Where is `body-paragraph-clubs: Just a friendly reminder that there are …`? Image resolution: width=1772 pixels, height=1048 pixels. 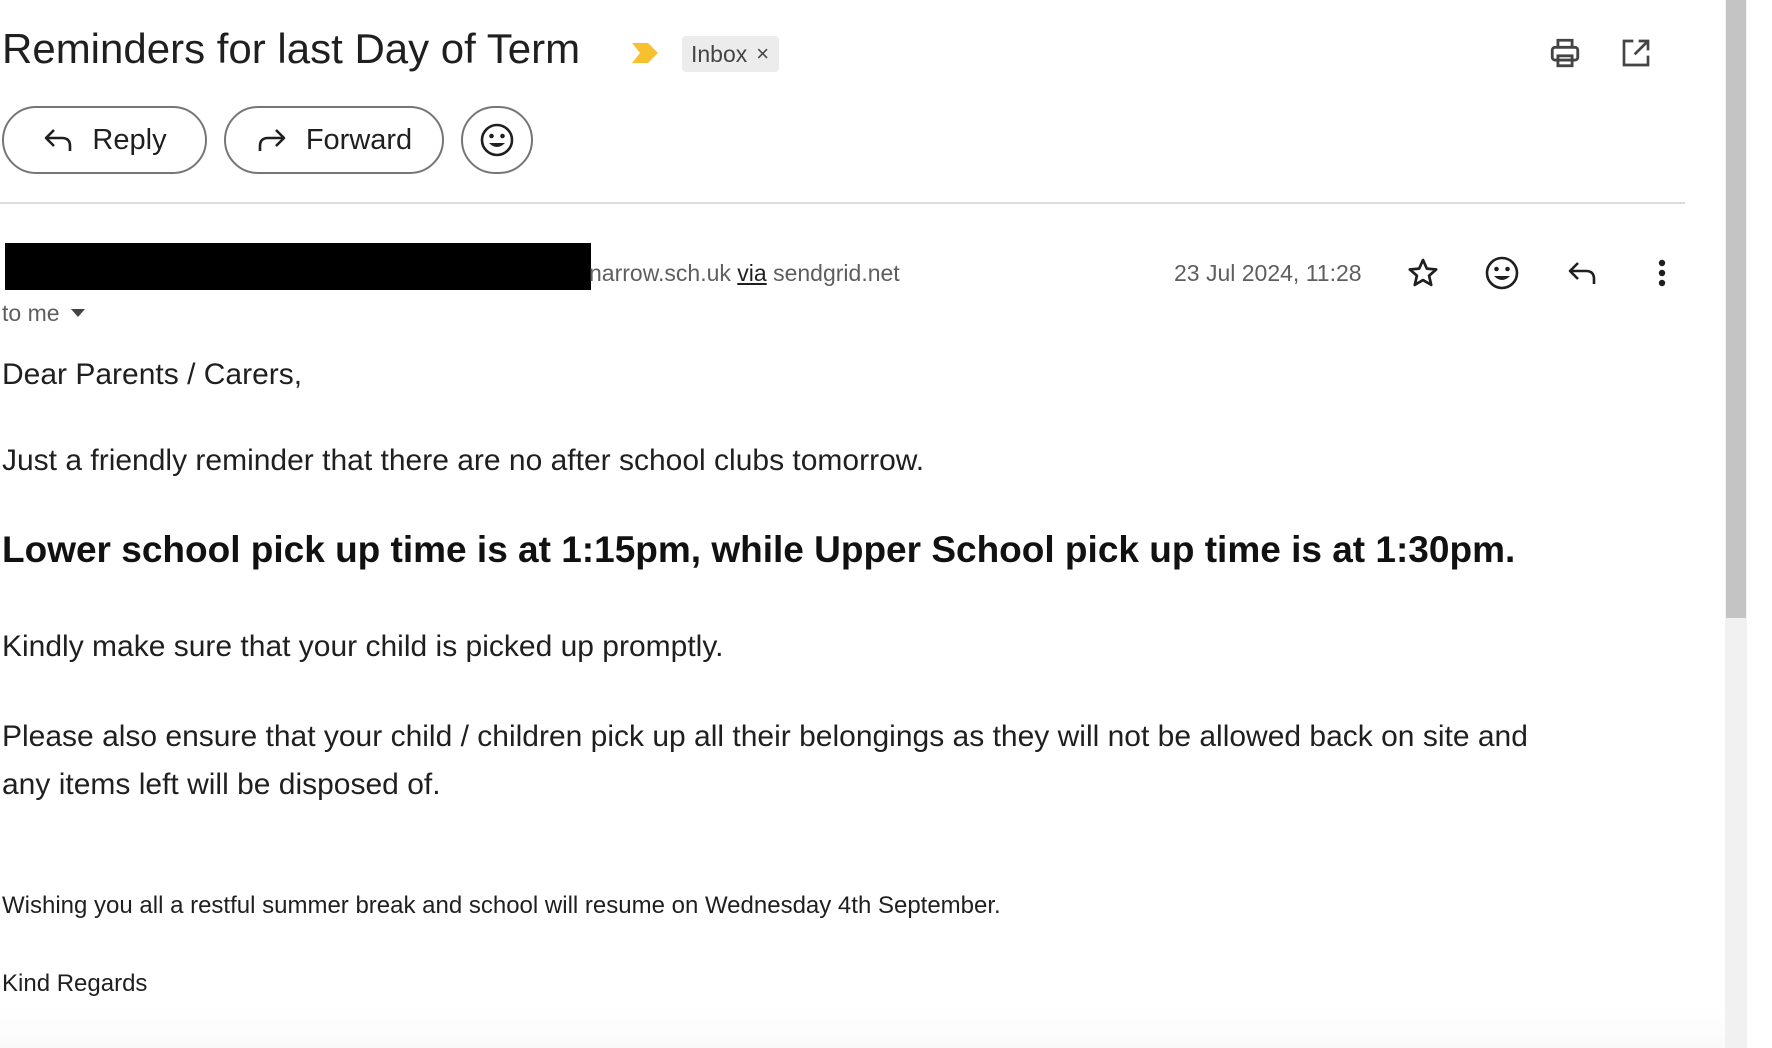
body-paragraph-clubs: Just a friendly reminder that there are … is located at coordinates (463, 460).